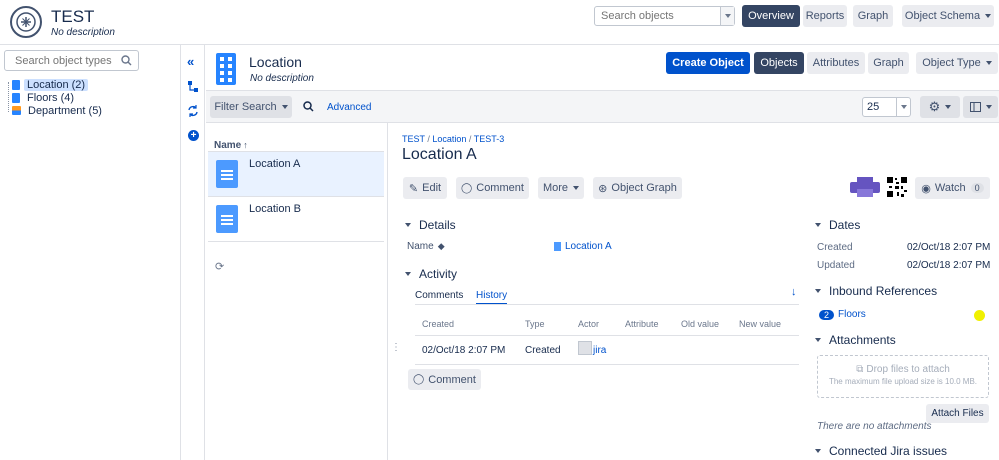 This screenshot has height=460, width=999. I want to click on search-objects-field, so click(664, 16).